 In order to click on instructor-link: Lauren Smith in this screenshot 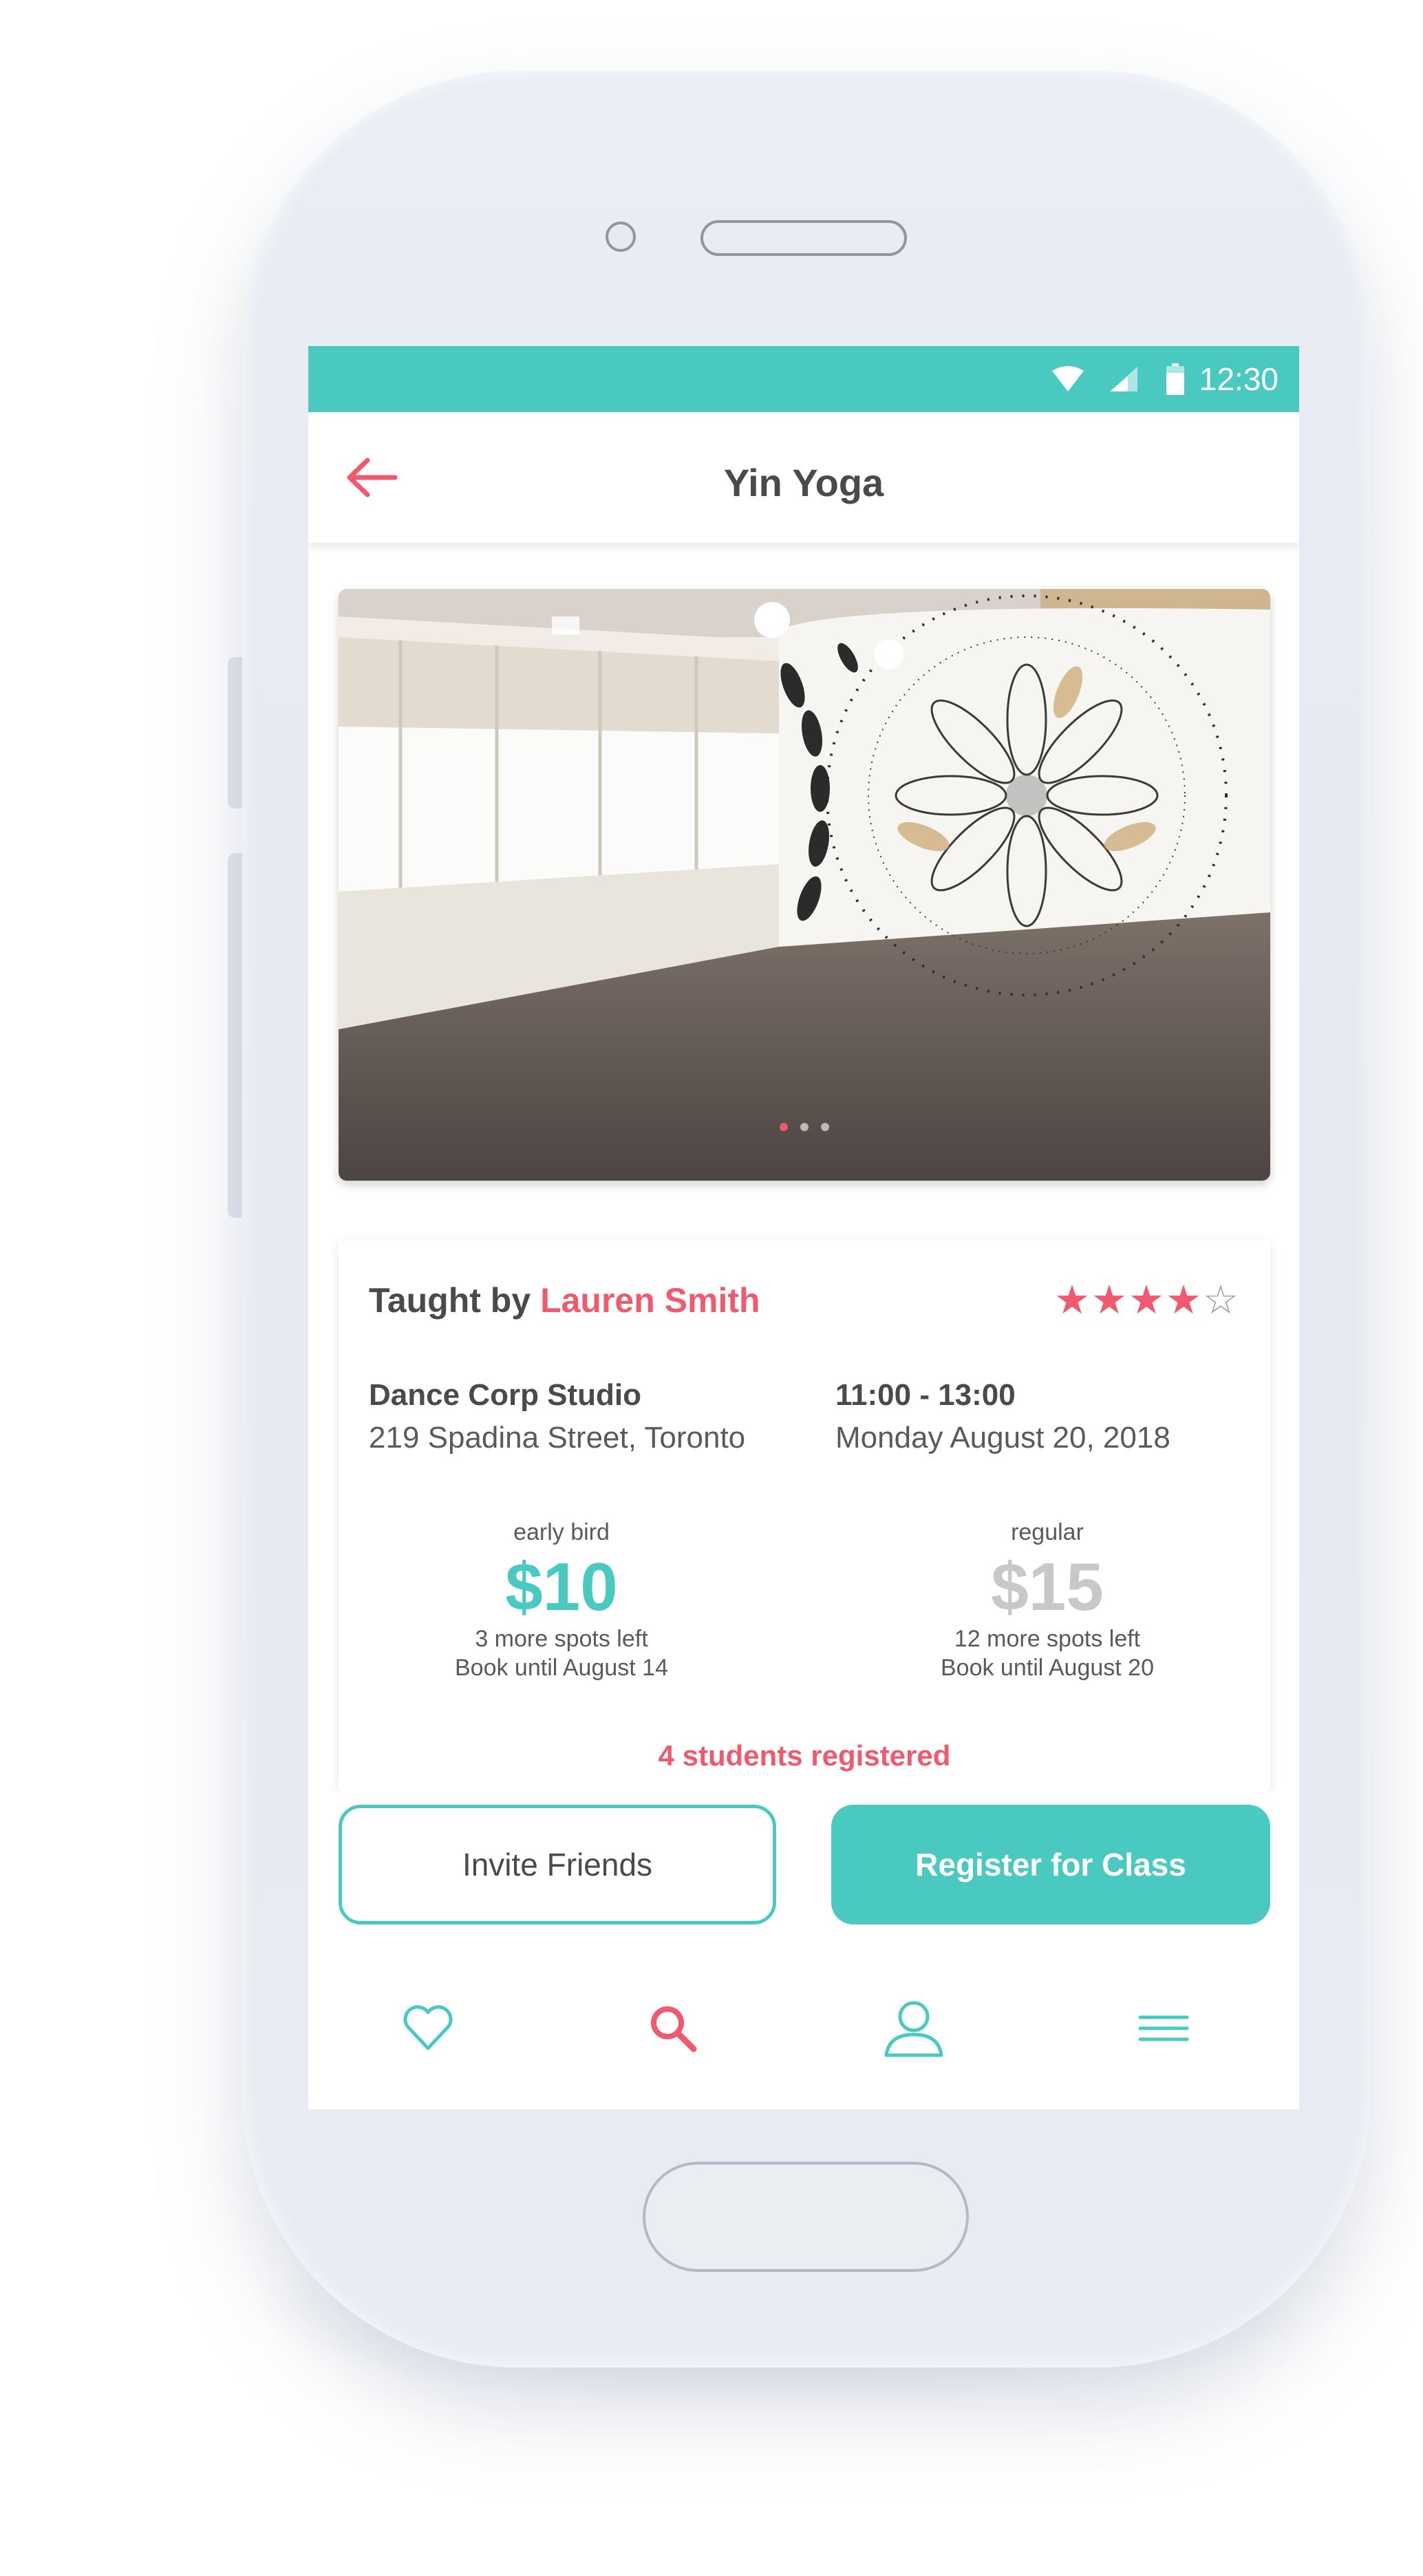, I will do `click(650, 1300)`.